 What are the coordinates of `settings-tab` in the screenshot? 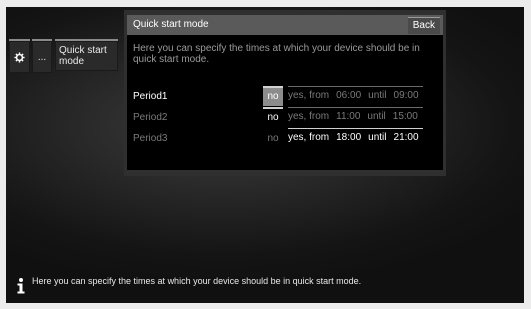 It's located at (19, 56).